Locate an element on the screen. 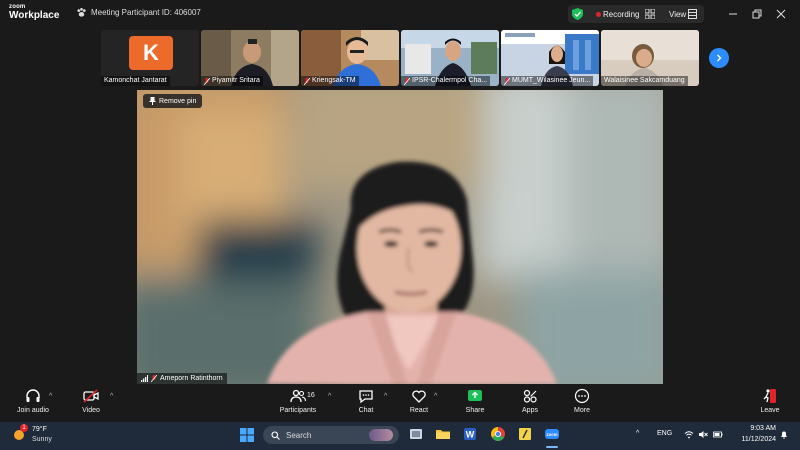 Image resolution: width=800 pixels, height=450 pixels. next-page-button is located at coordinates (719, 58).